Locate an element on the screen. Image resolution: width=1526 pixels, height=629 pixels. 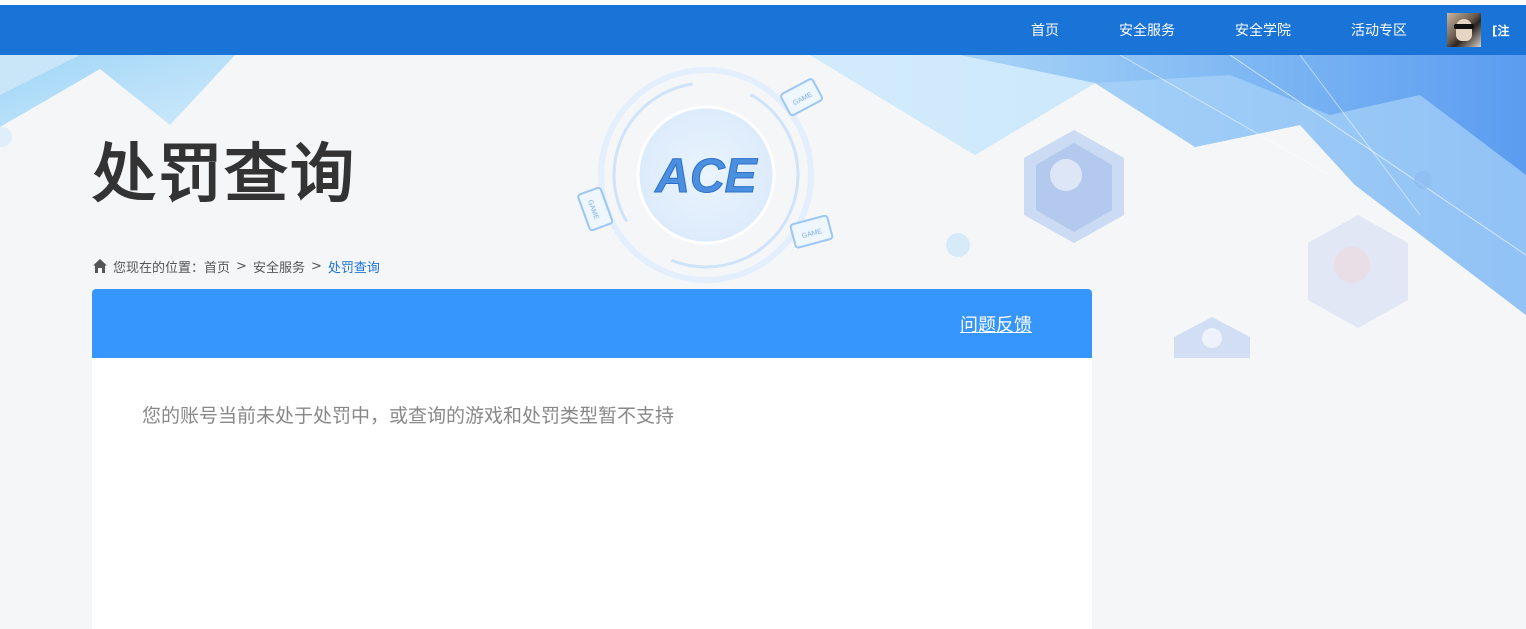
home-icon is located at coordinates (100, 266).